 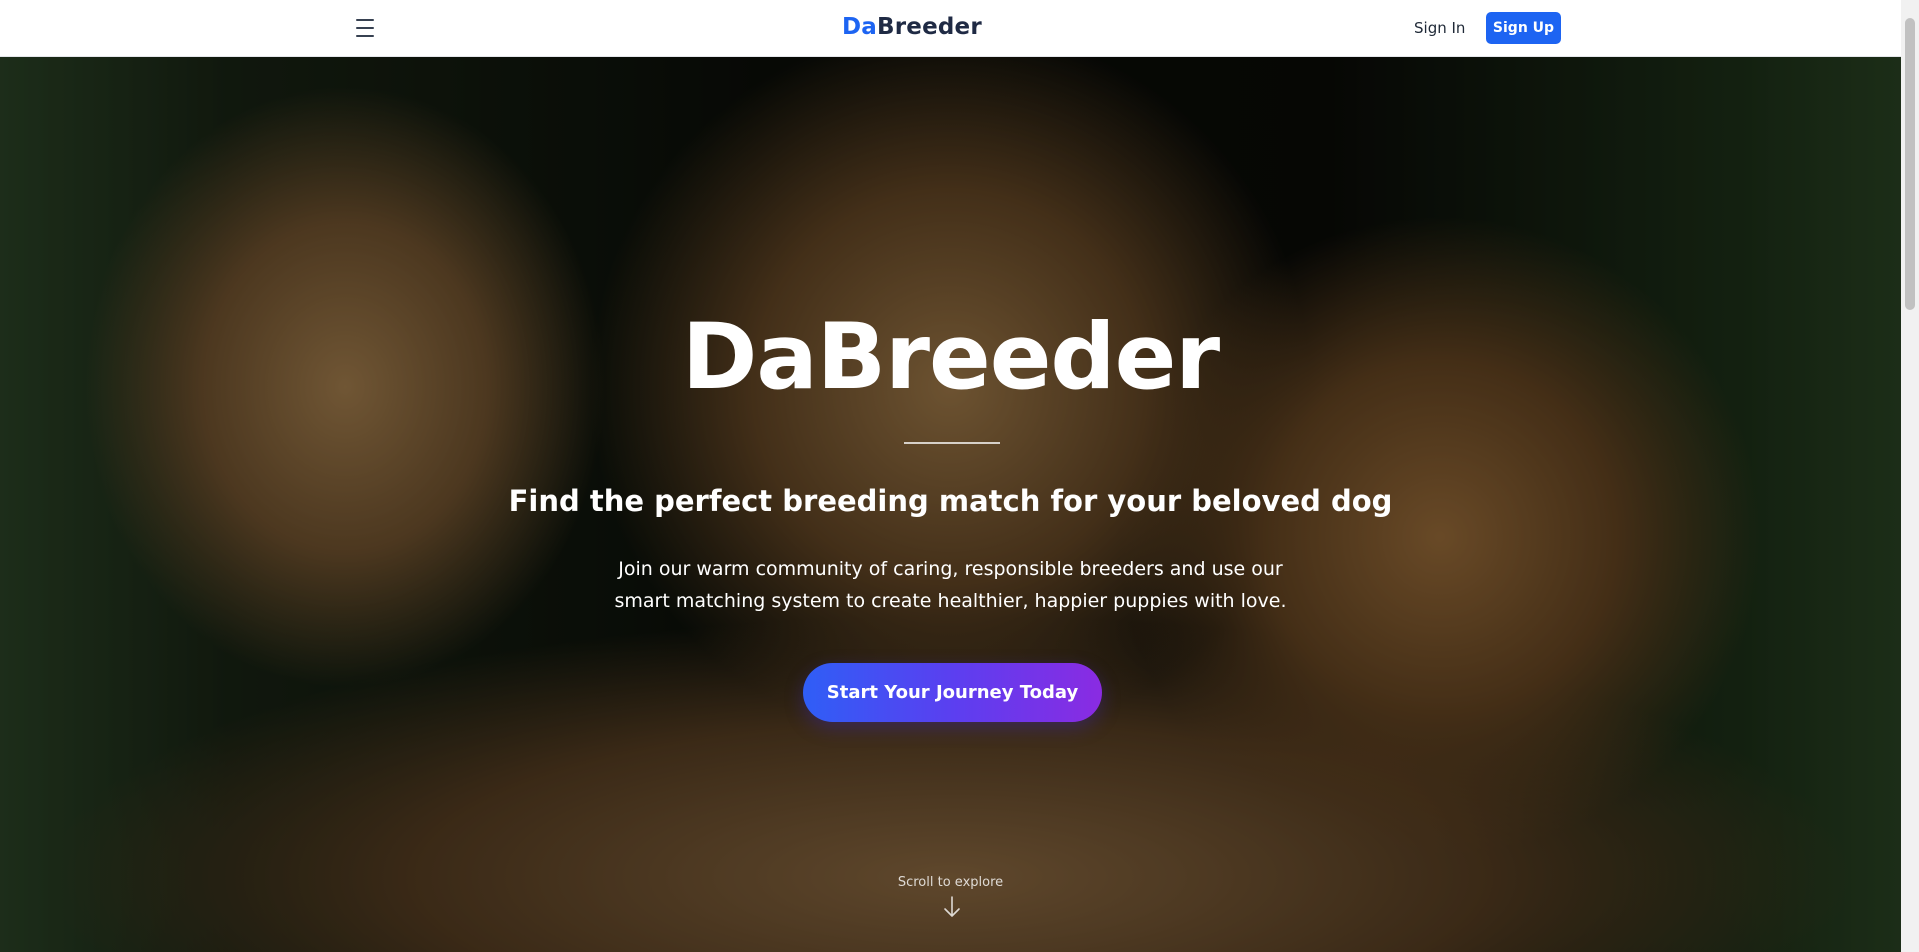 What do you see at coordinates (1910, 164) in the screenshot?
I see `scrollbar-thumb` at bounding box center [1910, 164].